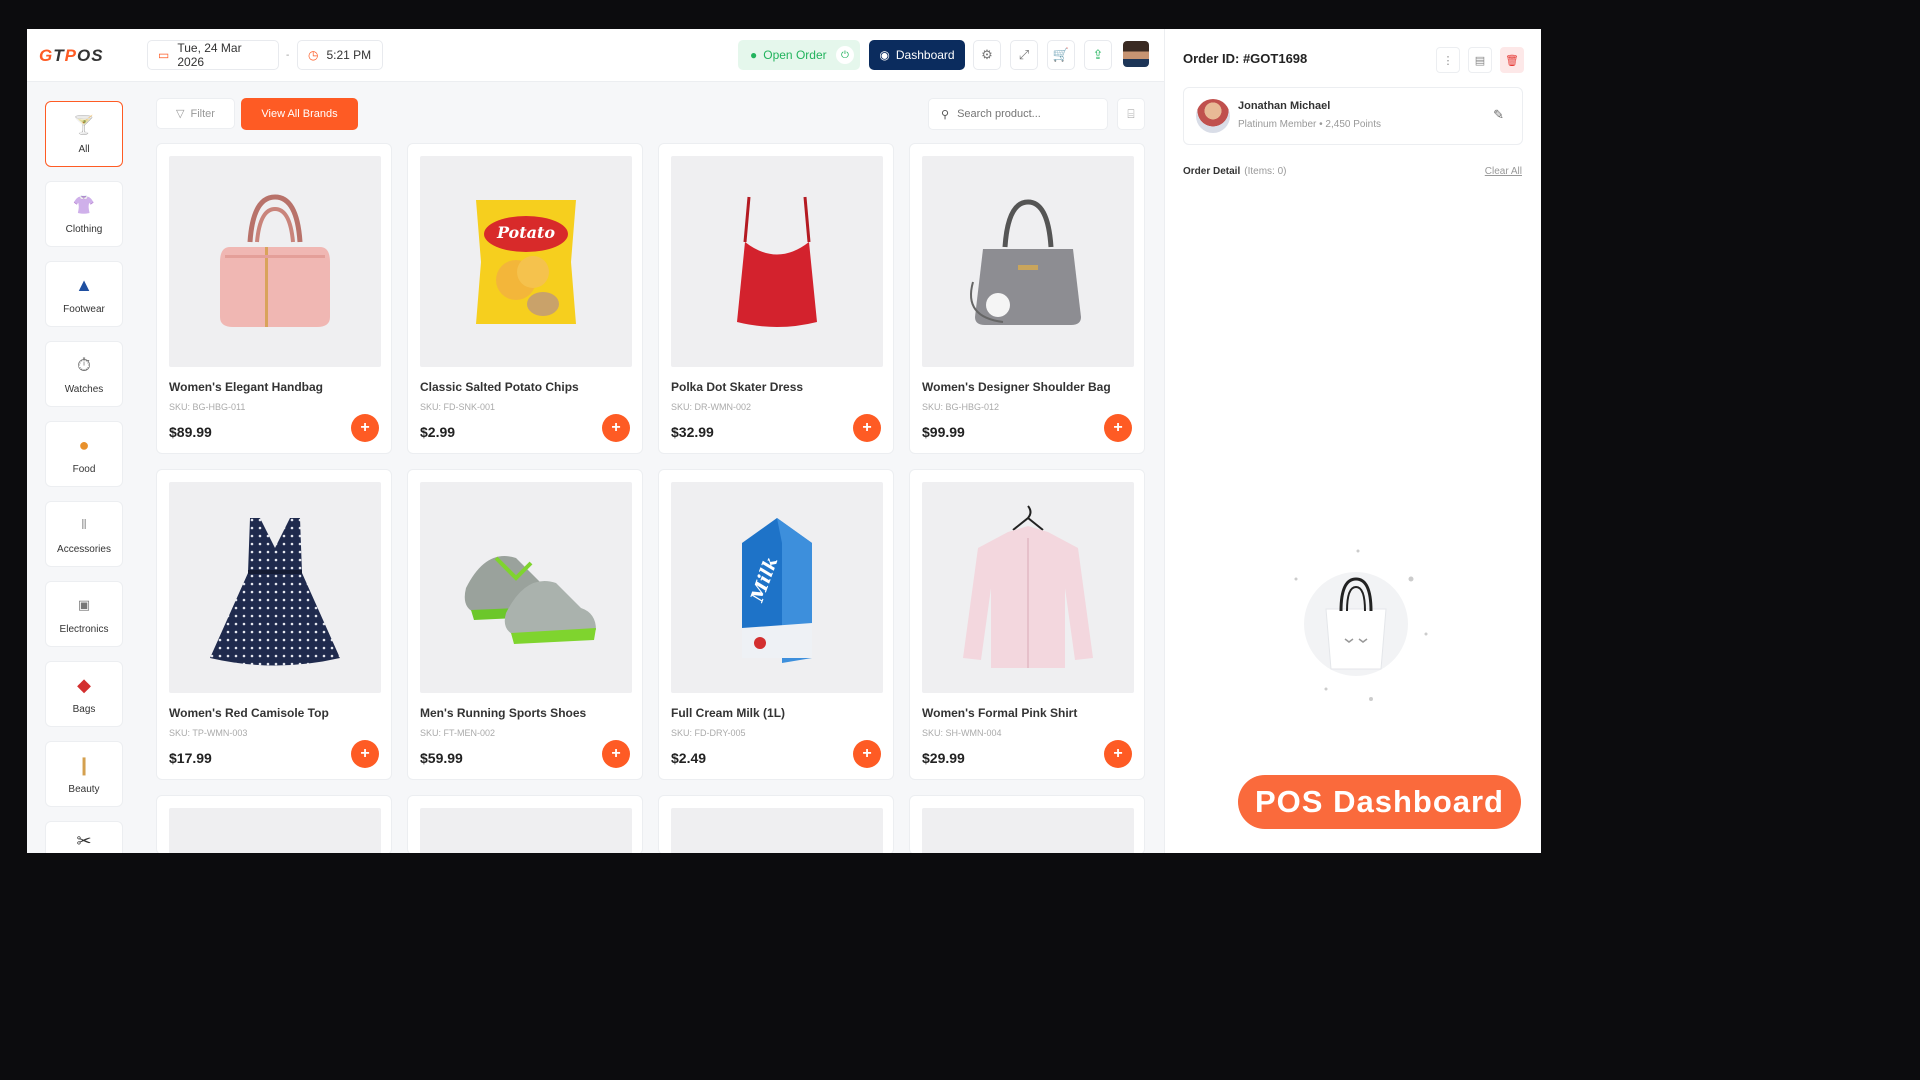 This screenshot has width=1920, height=1080. I want to click on chips-bag-image: Potato, so click(526, 261).